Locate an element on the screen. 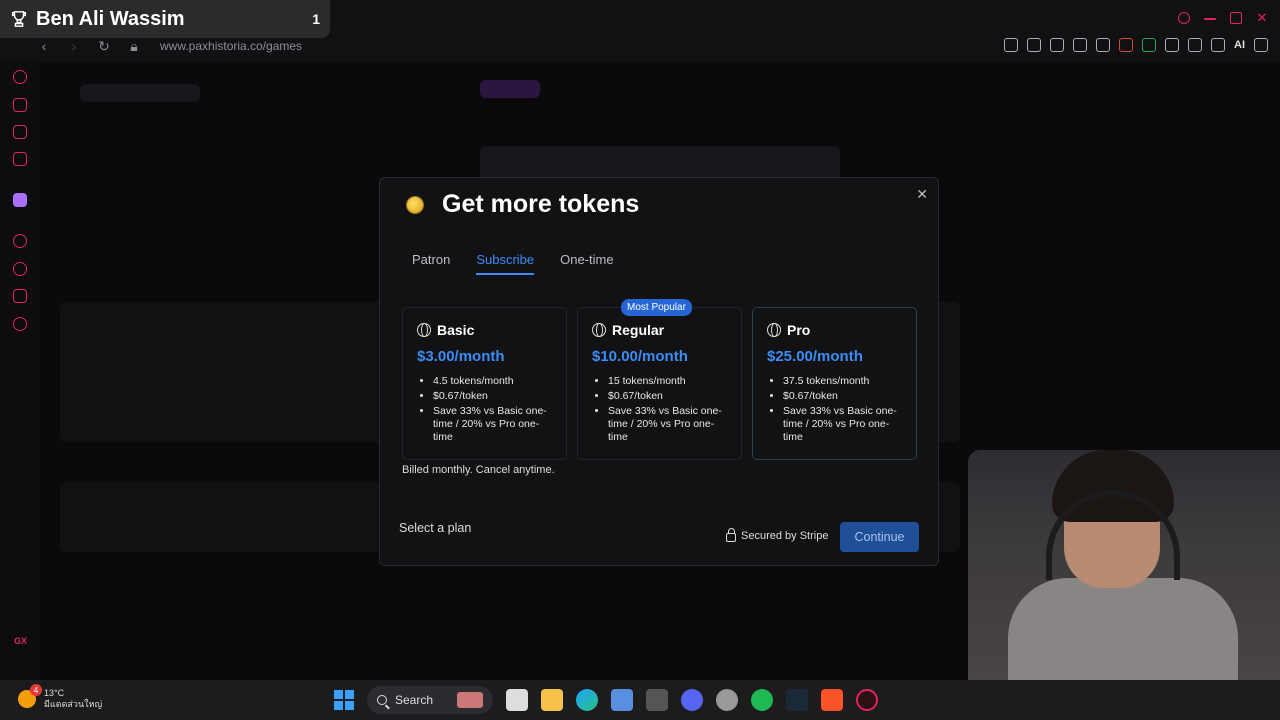 The width and height of the screenshot is (1280, 720). tab-one-time: One-time is located at coordinates (586, 263).